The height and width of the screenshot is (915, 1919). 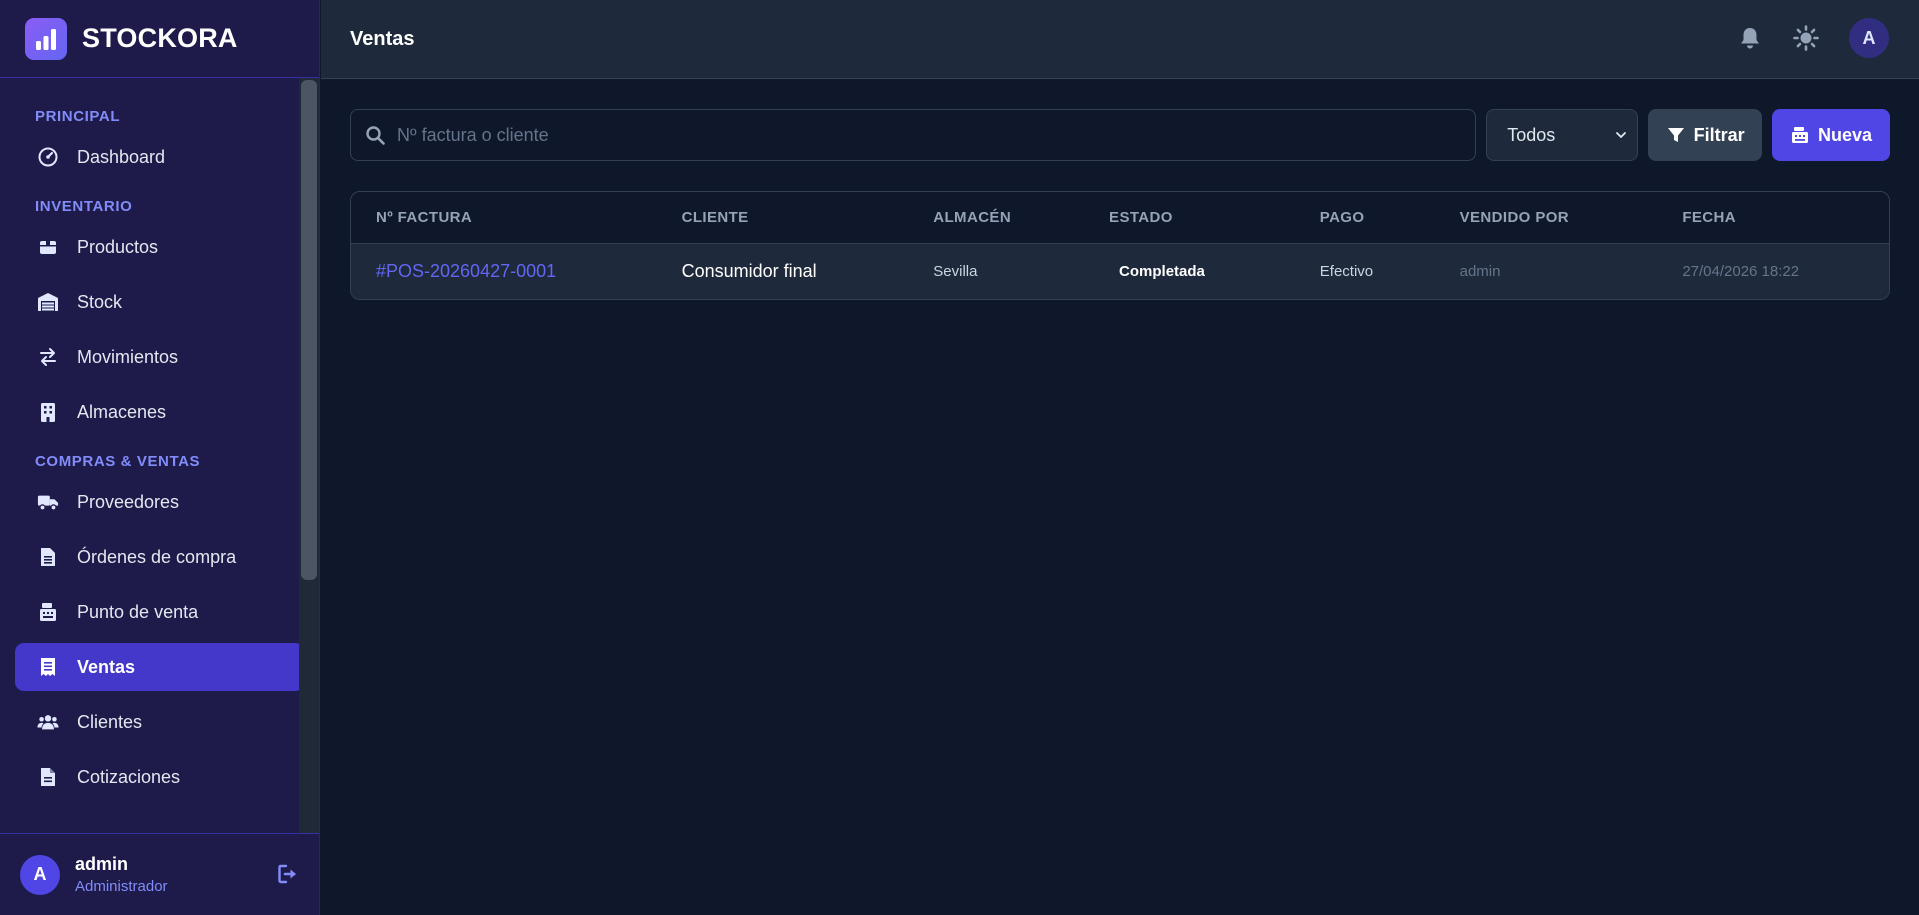 I want to click on top-actions: A, so click(x=1798, y=38).